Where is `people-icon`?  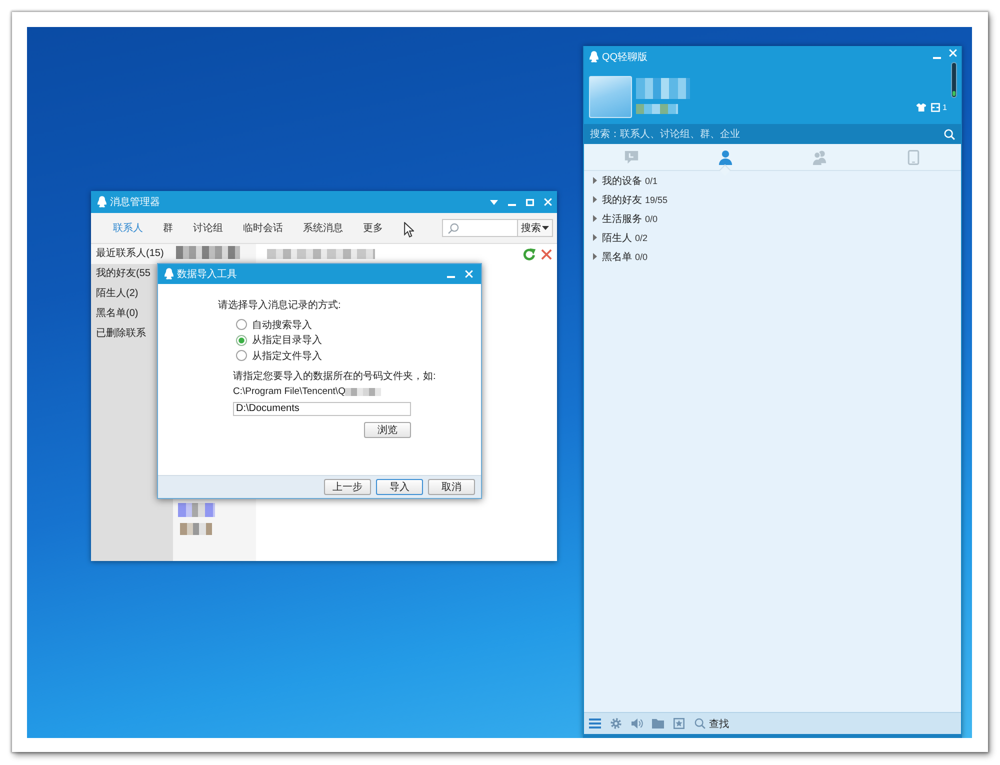 people-icon is located at coordinates (820, 157).